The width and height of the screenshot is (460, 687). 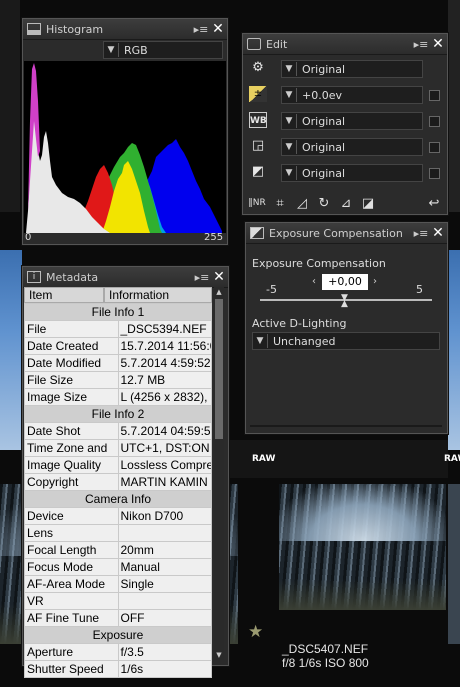 I want to click on metadata-titlebar: i Metadata ▸≡ ✕, so click(x=125, y=277).